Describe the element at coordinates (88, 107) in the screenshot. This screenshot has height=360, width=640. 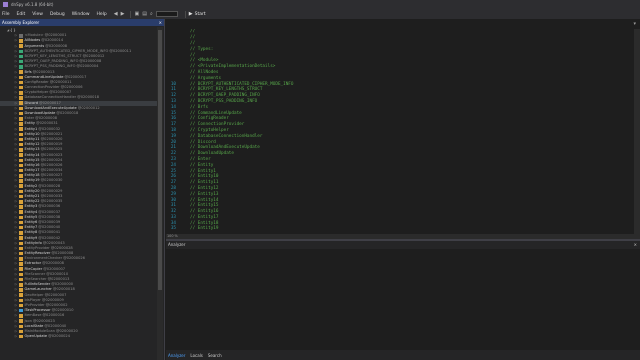
I see `metadata-token: @02000012` at that location.